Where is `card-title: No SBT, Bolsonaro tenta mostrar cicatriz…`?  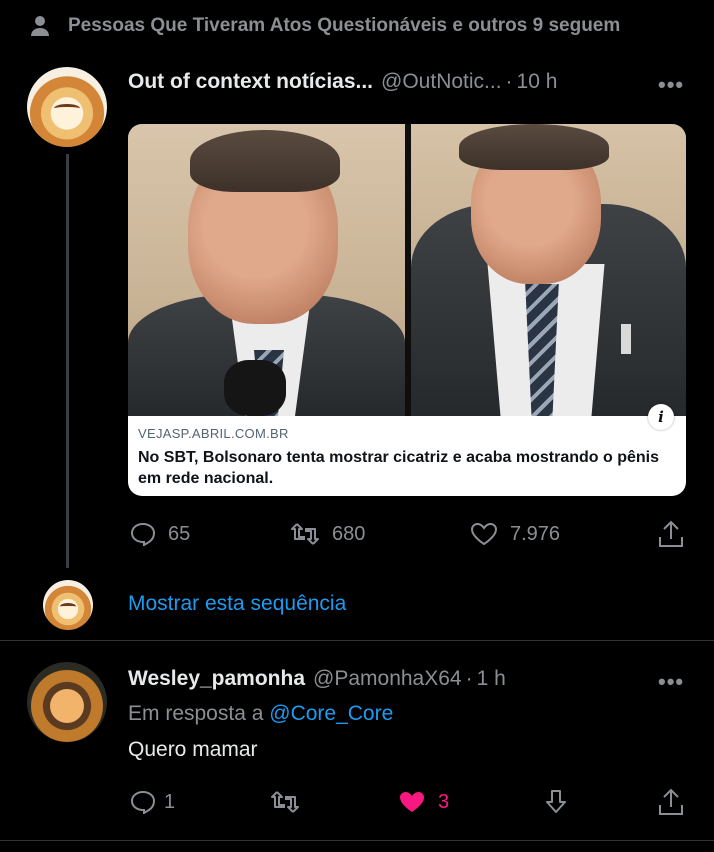 card-title: No SBT, Bolsonaro tenta mostrar cicatriz… is located at coordinates (399, 468).